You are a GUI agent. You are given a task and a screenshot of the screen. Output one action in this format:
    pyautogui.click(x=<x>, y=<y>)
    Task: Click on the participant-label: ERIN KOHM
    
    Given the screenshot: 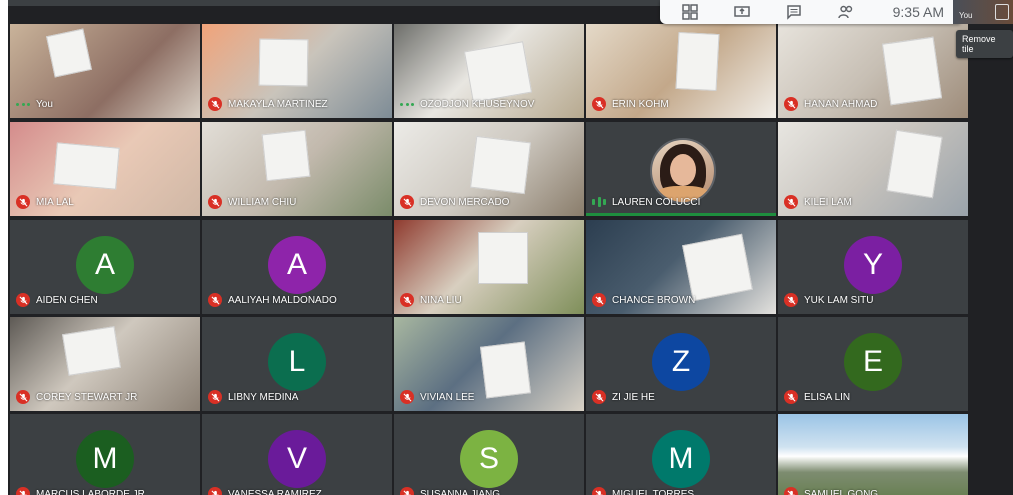 What is the action you would take?
    pyautogui.click(x=630, y=104)
    